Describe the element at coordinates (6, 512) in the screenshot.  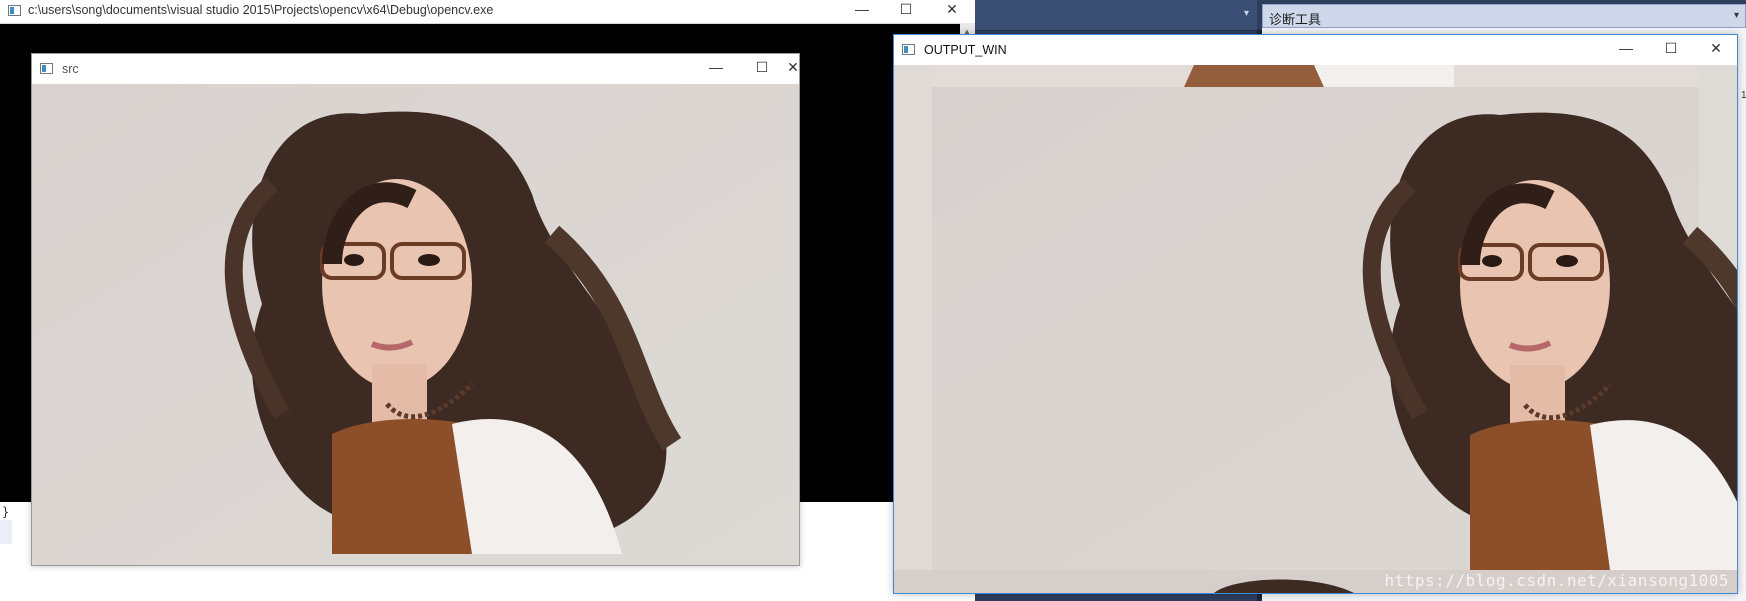
I see `code-brace: }` at that location.